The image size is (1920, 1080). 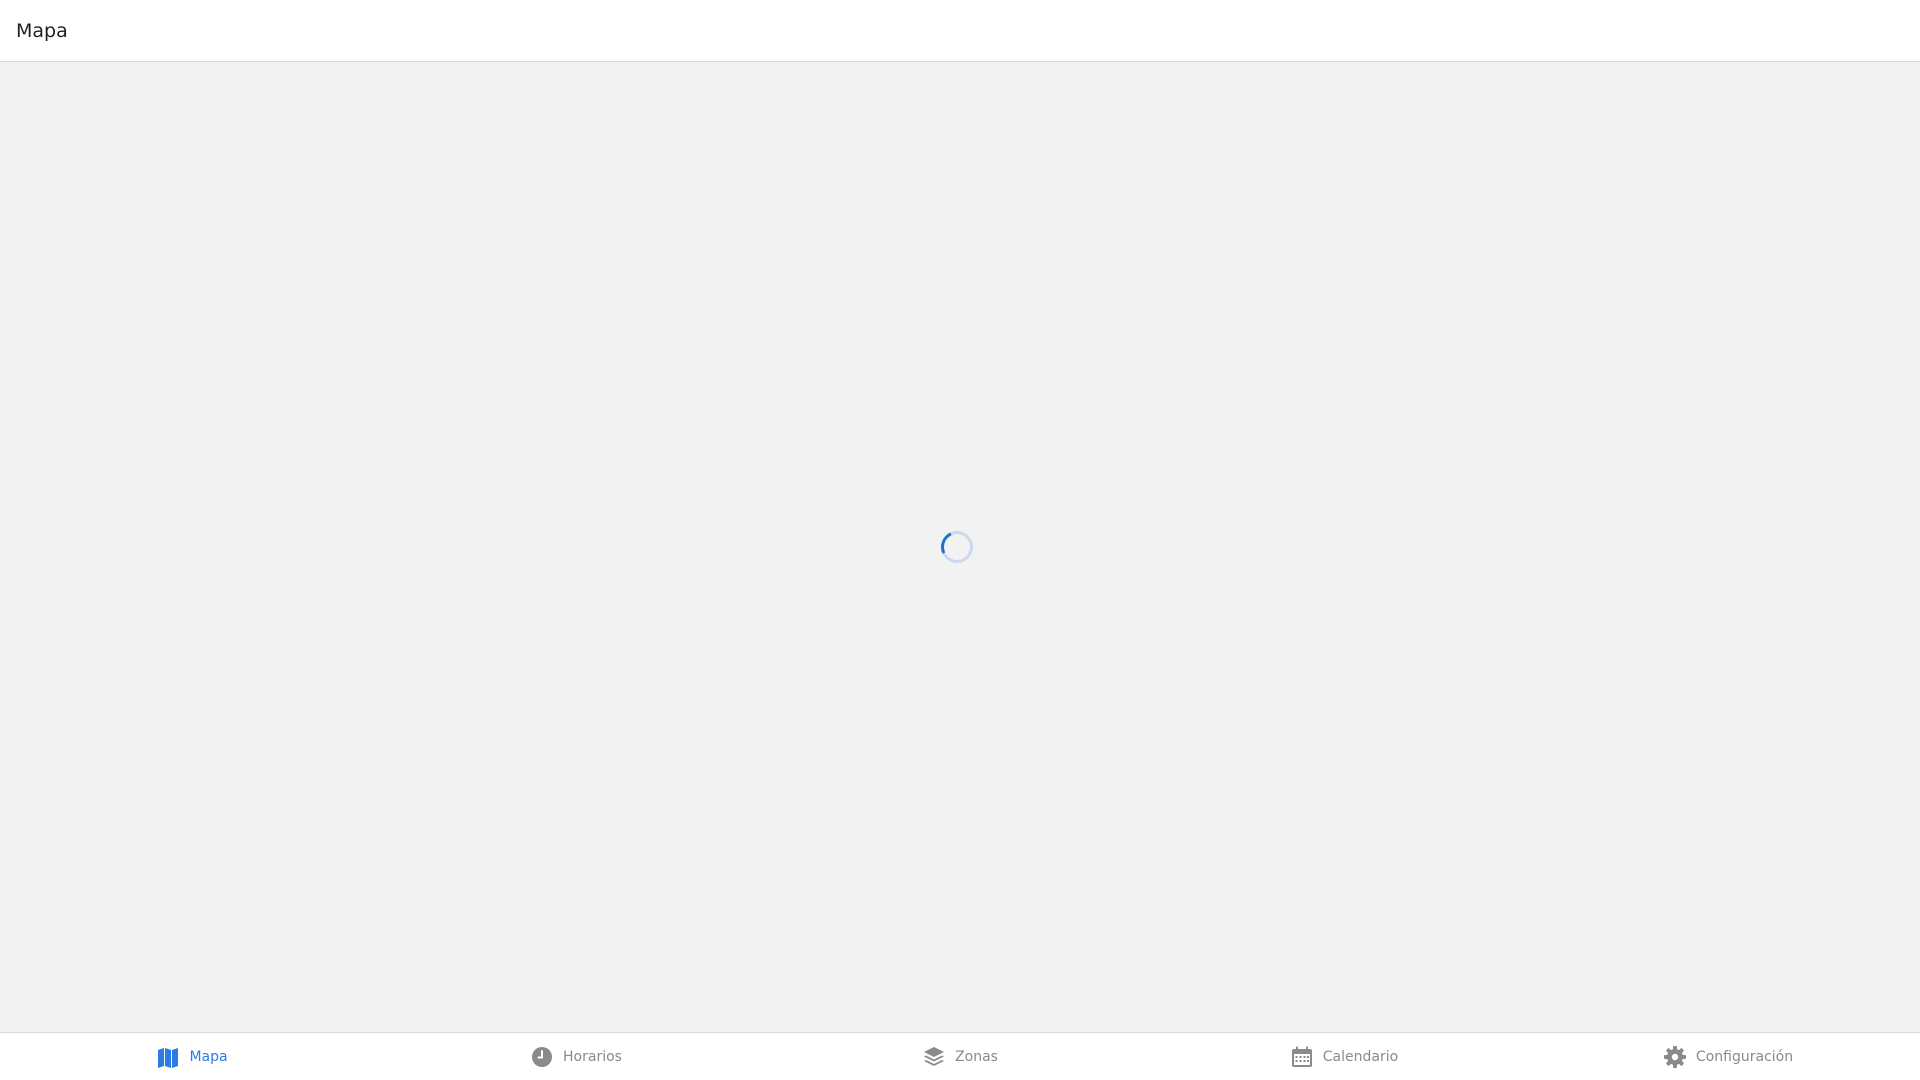 I want to click on tab-label: Calendario, so click(x=1360, y=1056).